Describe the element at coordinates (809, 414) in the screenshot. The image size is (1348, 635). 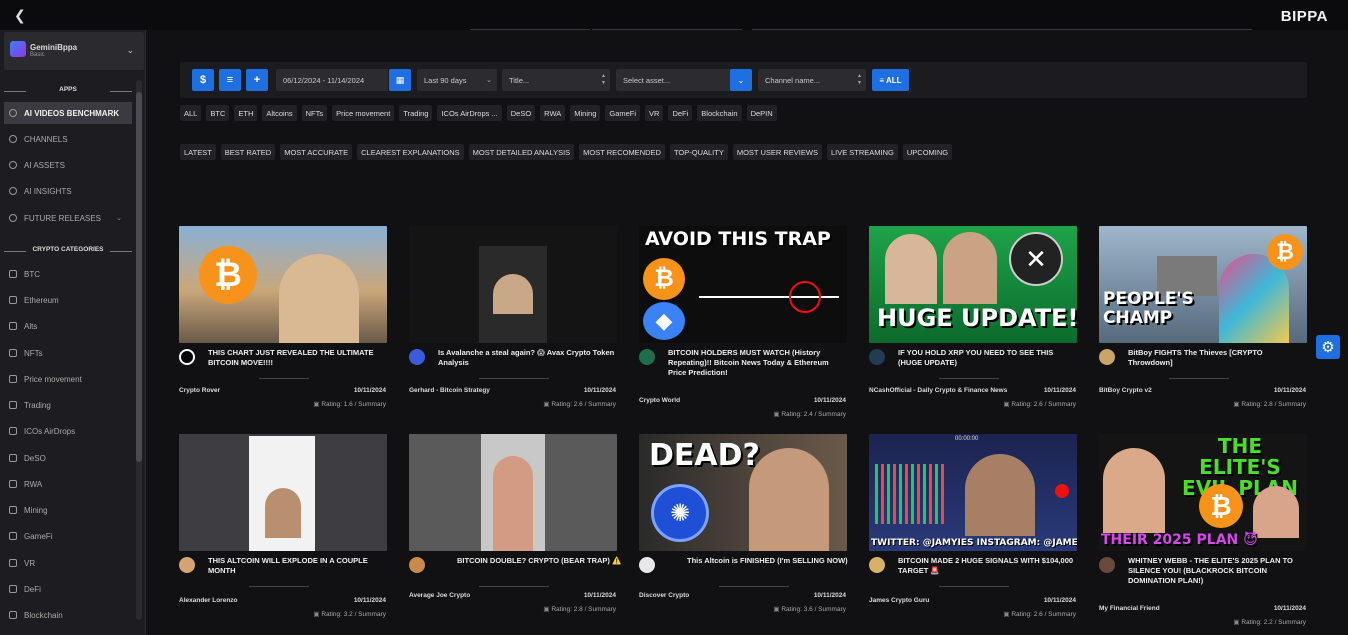
I see `rating-summary-link: Rating: 2.4 / Summary` at that location.